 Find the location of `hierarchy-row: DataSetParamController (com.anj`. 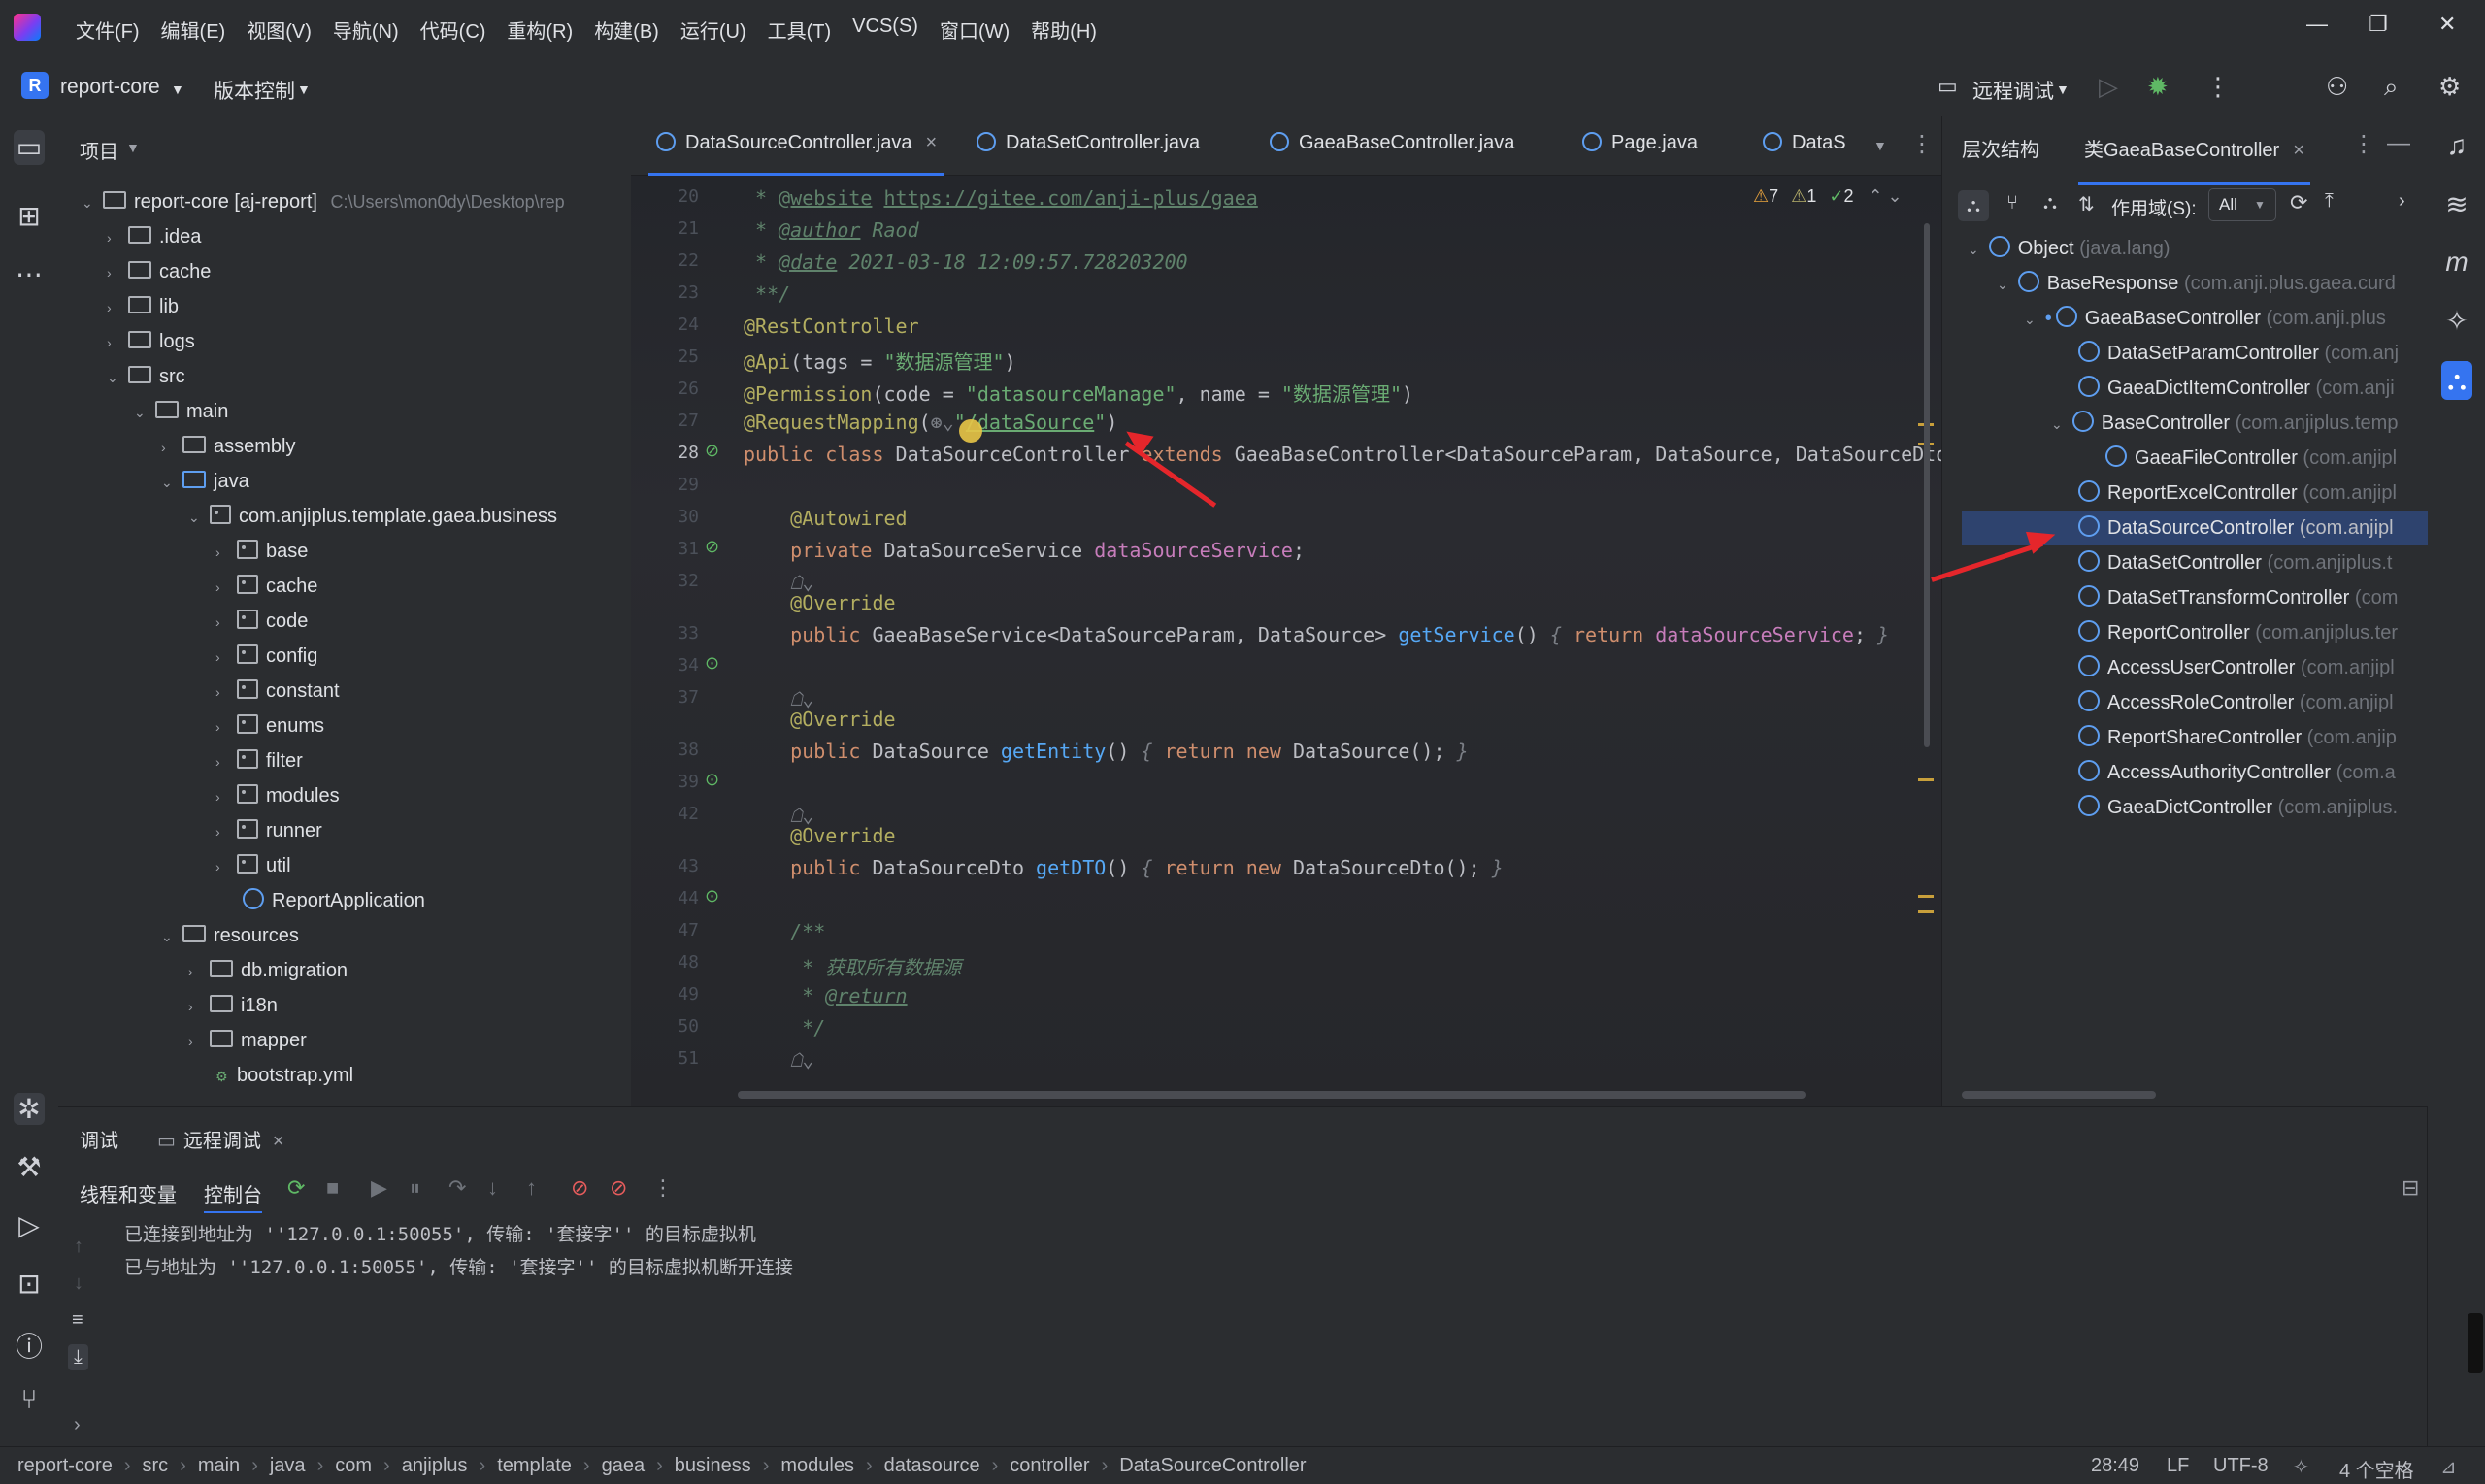

hierarchy-row: DataSetParamController (com.anj is located at coordinates (2238, 353).